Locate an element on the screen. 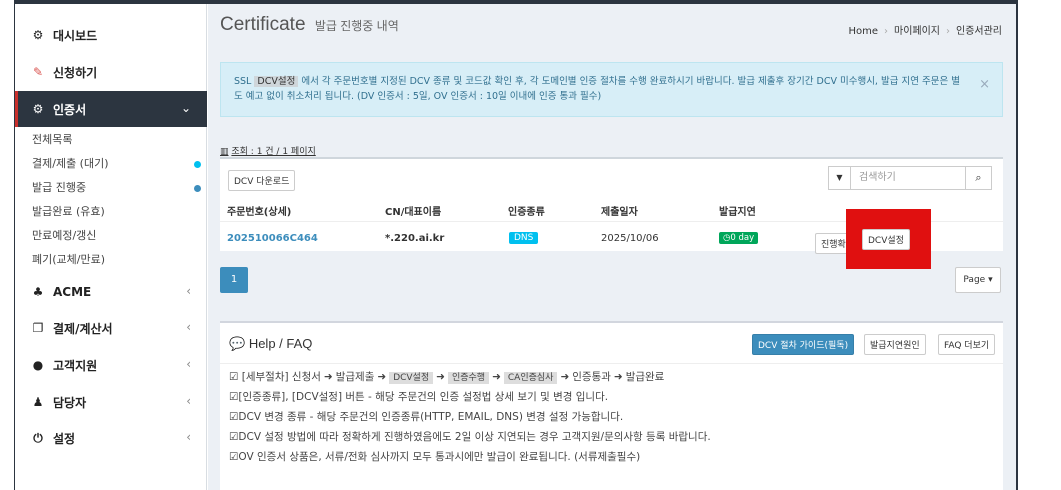 This screenshot has height=490, width=1061. faq-divider is located at coordinates (611, 363).